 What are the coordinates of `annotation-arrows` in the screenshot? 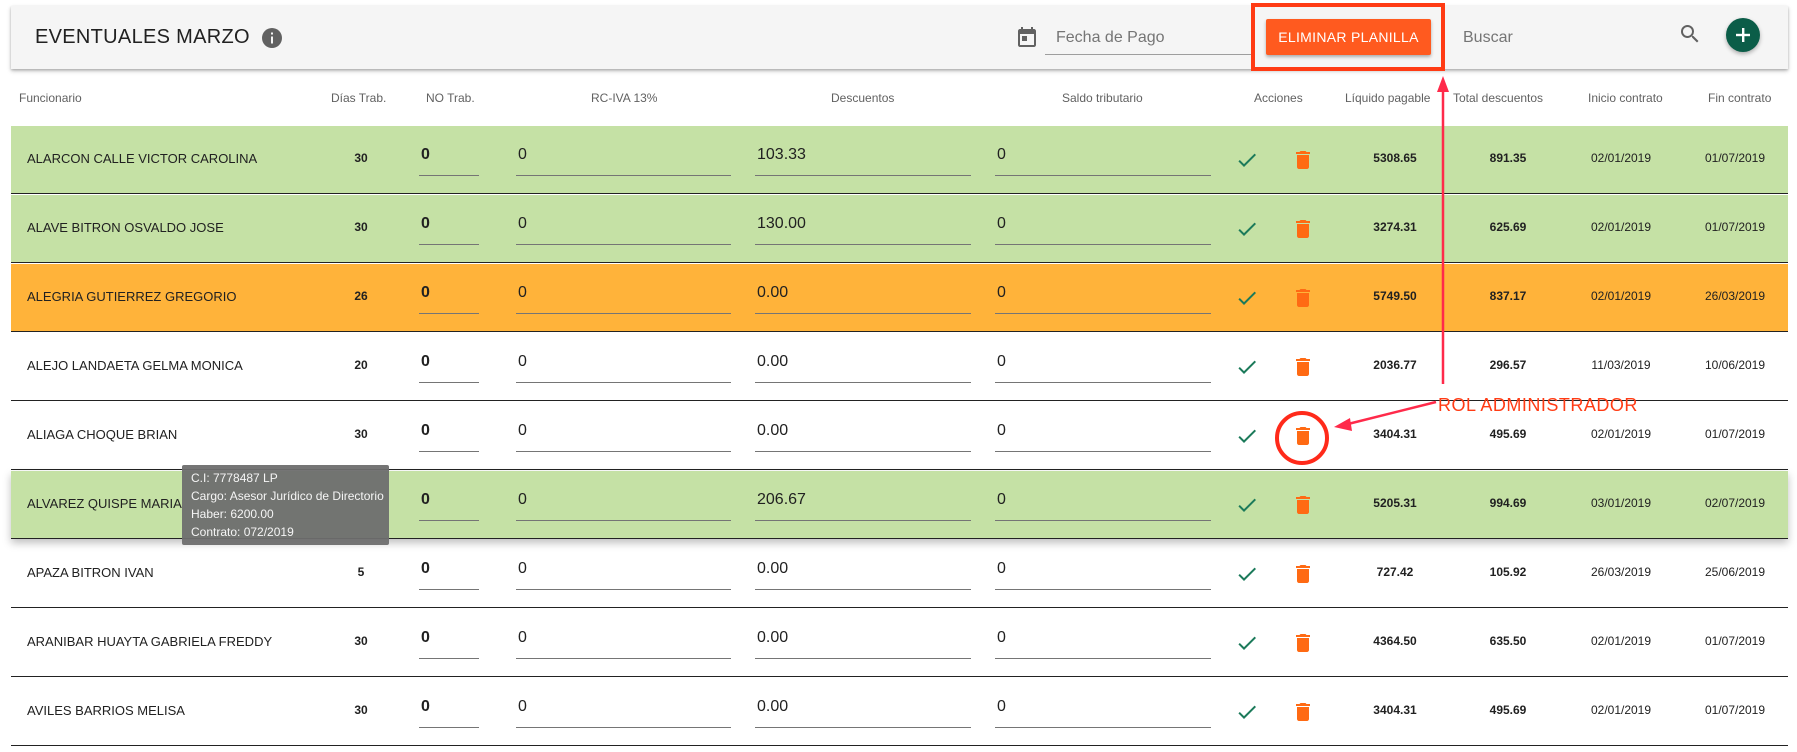 It's located at (1391, 253).